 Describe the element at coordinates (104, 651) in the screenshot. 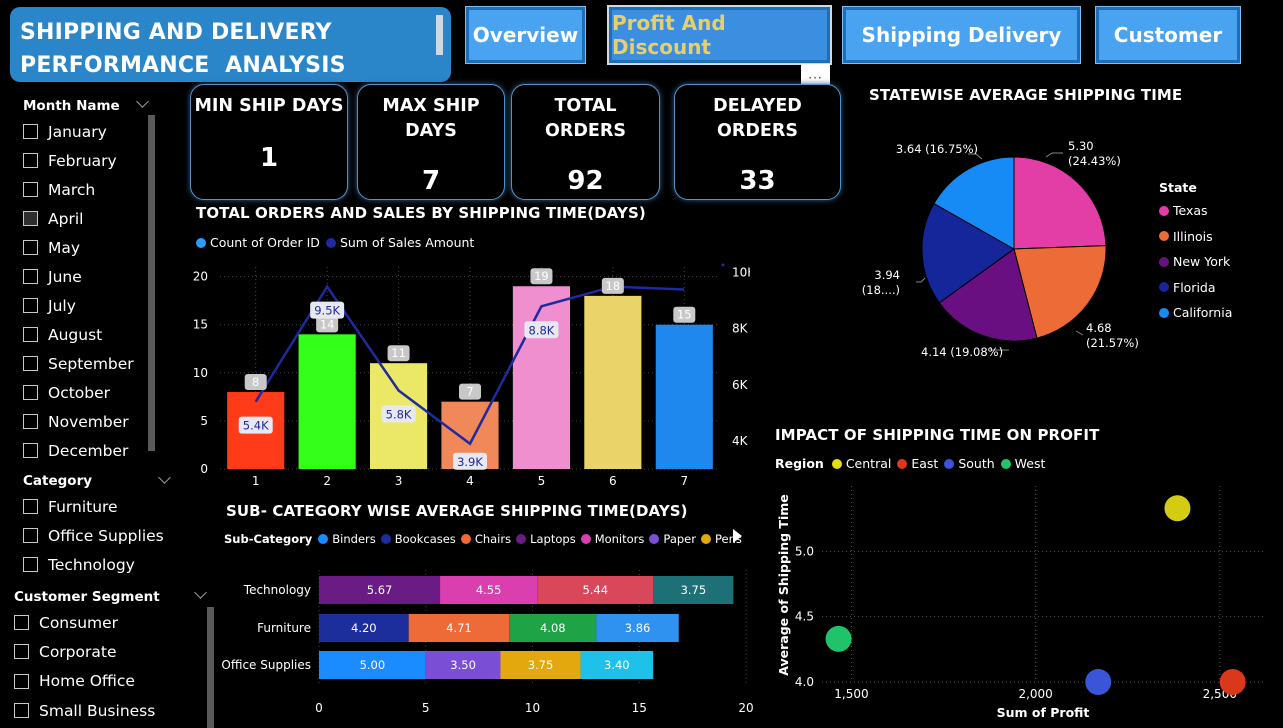

I see `segment-item-corporate: Corporate` at that location.